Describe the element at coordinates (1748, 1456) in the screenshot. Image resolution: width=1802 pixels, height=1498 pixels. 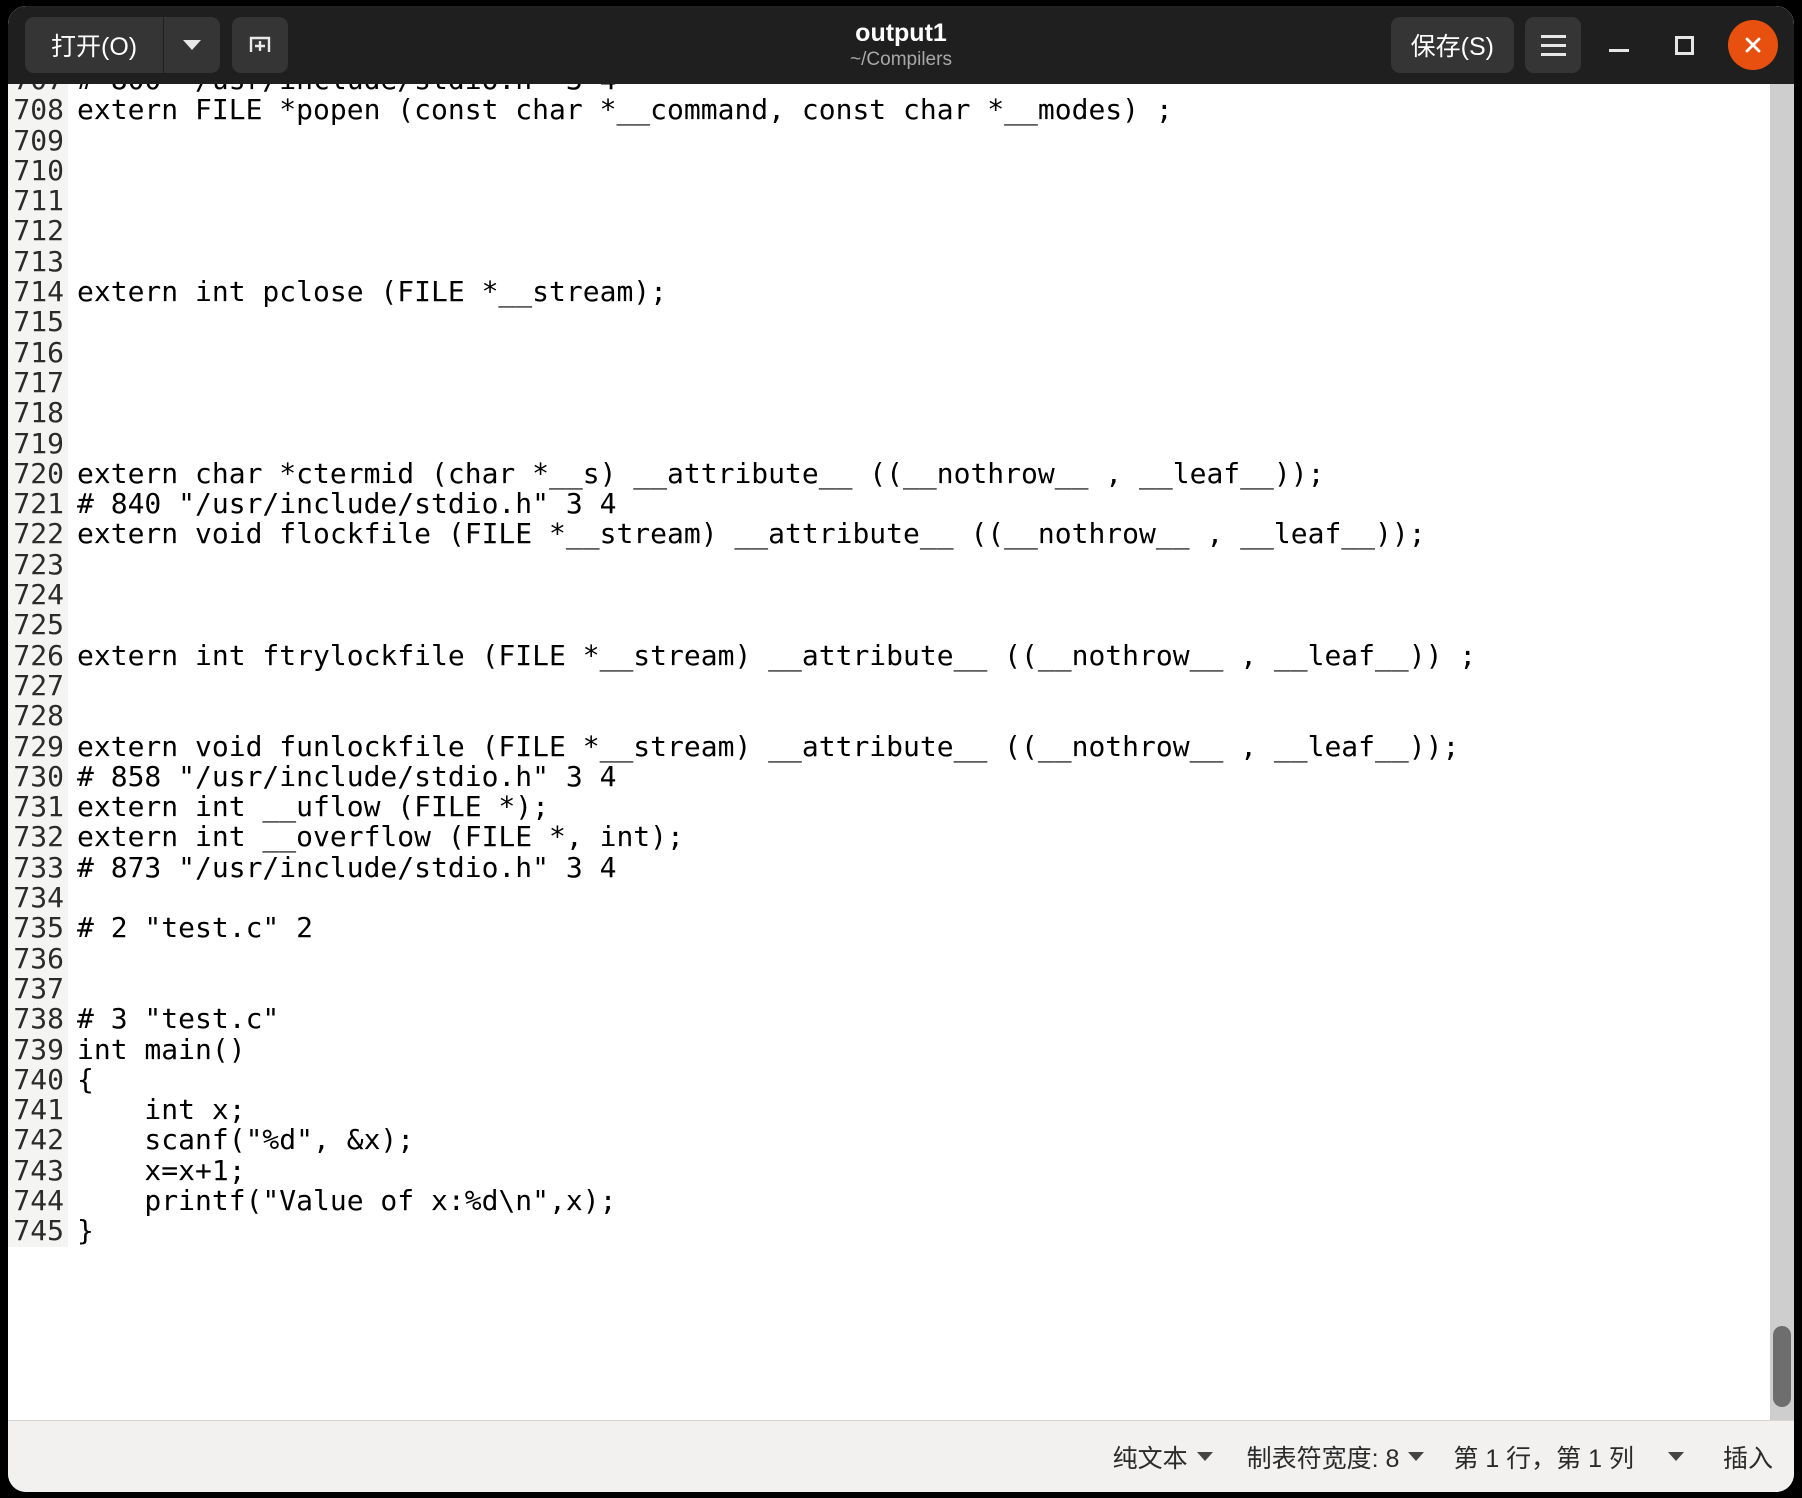
I see `insert-mode-indicator: 插入` at that location.